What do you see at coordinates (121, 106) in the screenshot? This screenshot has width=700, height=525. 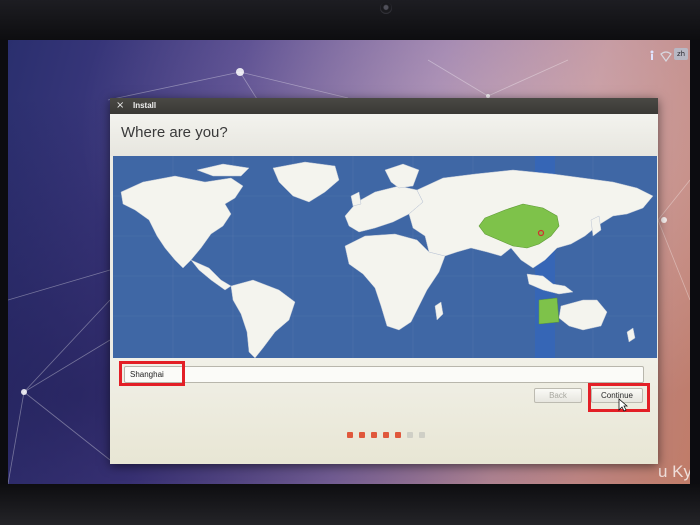 I see `close-icon: ×` at bounding box center [121, 106].